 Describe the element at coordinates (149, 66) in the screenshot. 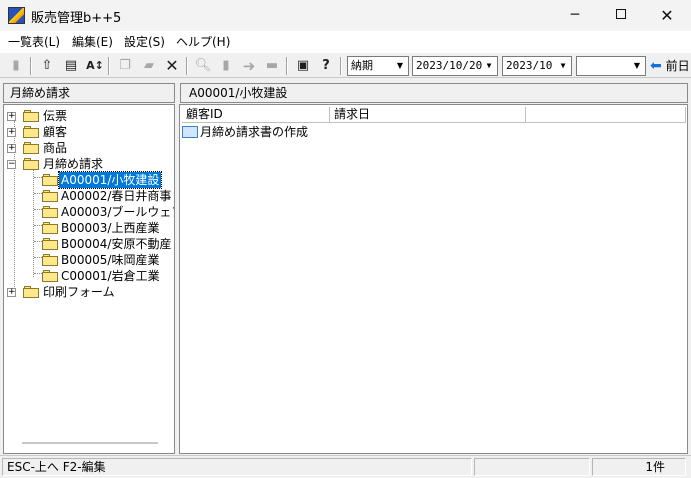

I see `paste-icon: ▰` at that location.